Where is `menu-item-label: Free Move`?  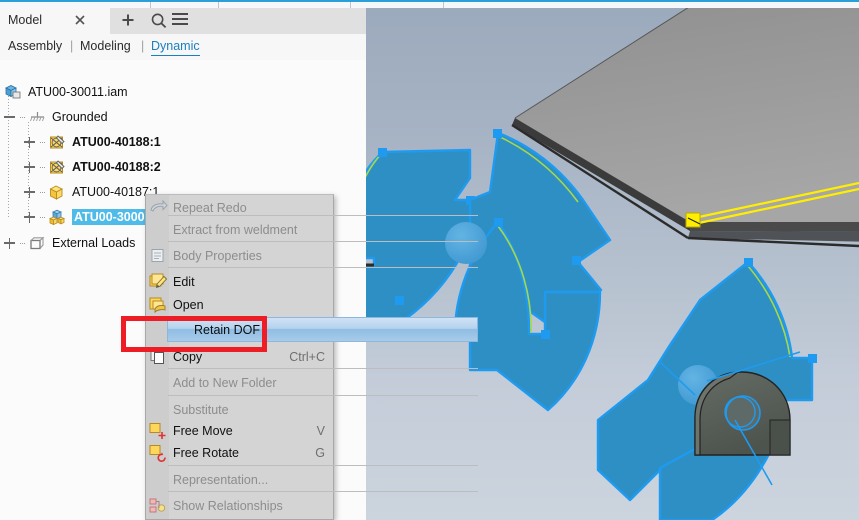
menu-item-label: Free Move is located at coordinates (203, 430).